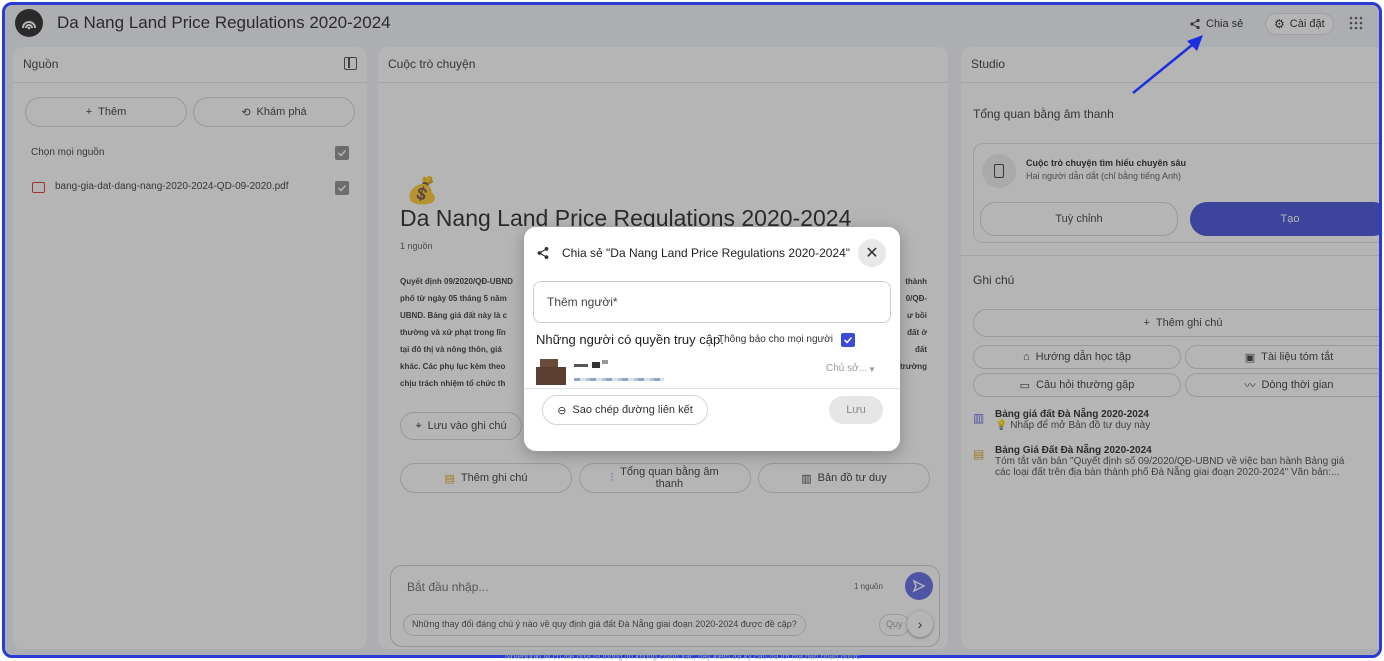 This screenshot has height=661, width=1384. I want to click on save-label: Lưu, so click(856, 410).